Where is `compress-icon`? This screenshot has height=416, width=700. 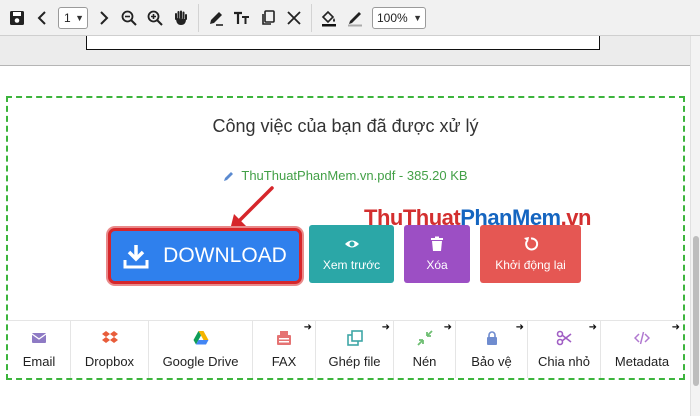
compress-icon is located at coordinates (424, 338).